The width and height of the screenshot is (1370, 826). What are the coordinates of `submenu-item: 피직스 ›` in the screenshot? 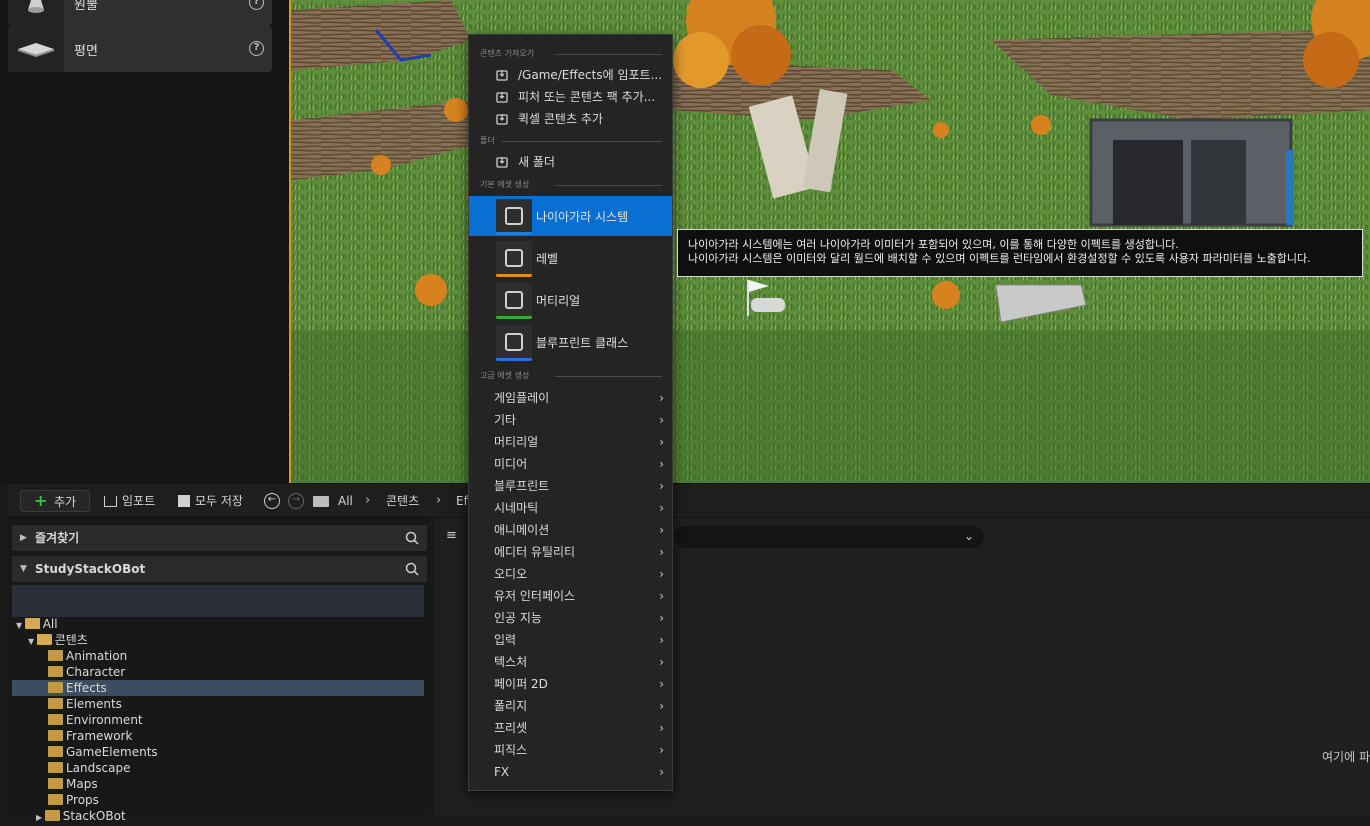 It's located at (570, 750).